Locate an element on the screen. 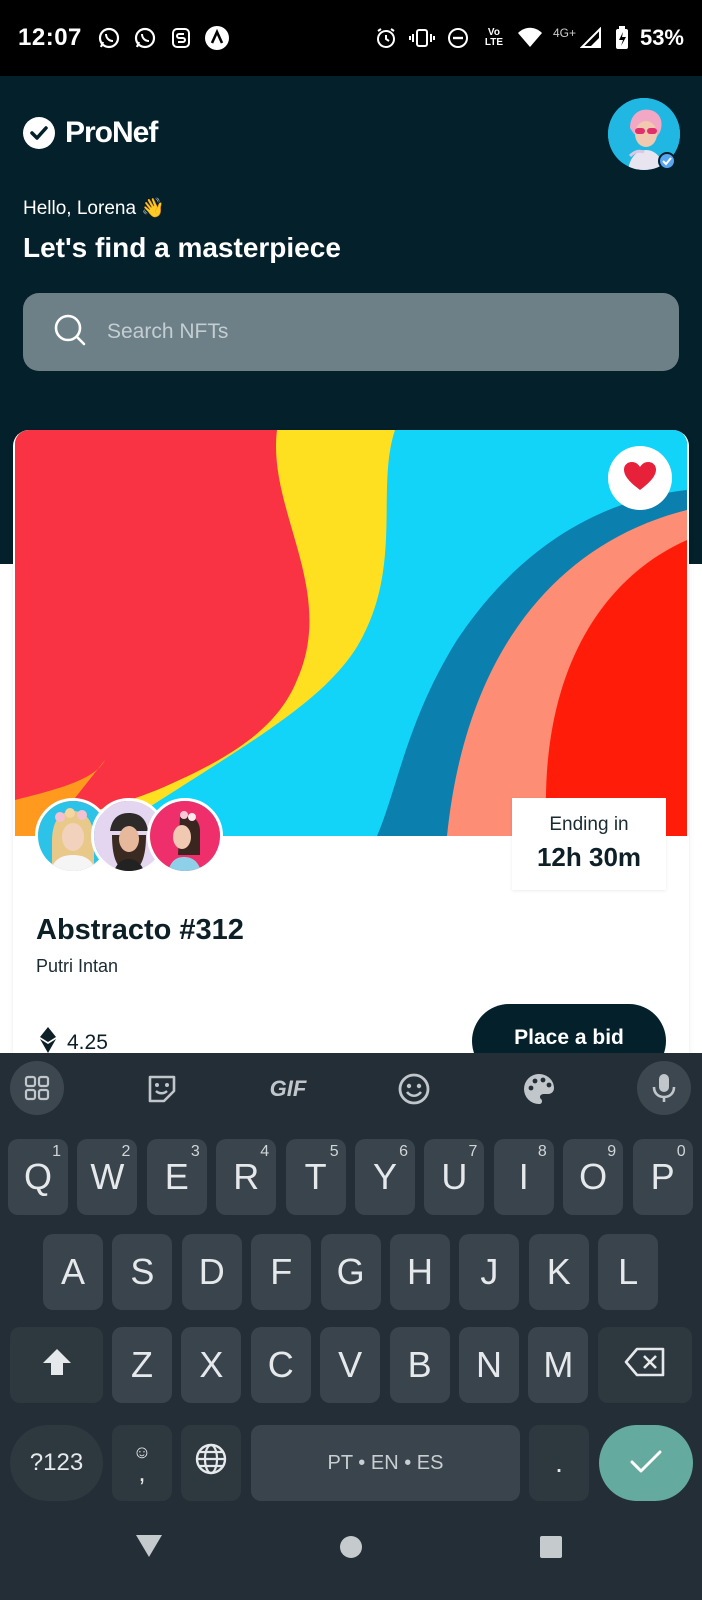 This screenshot has width=702, height=1600. home-nav-icon is located at coordinates (351, 1549).